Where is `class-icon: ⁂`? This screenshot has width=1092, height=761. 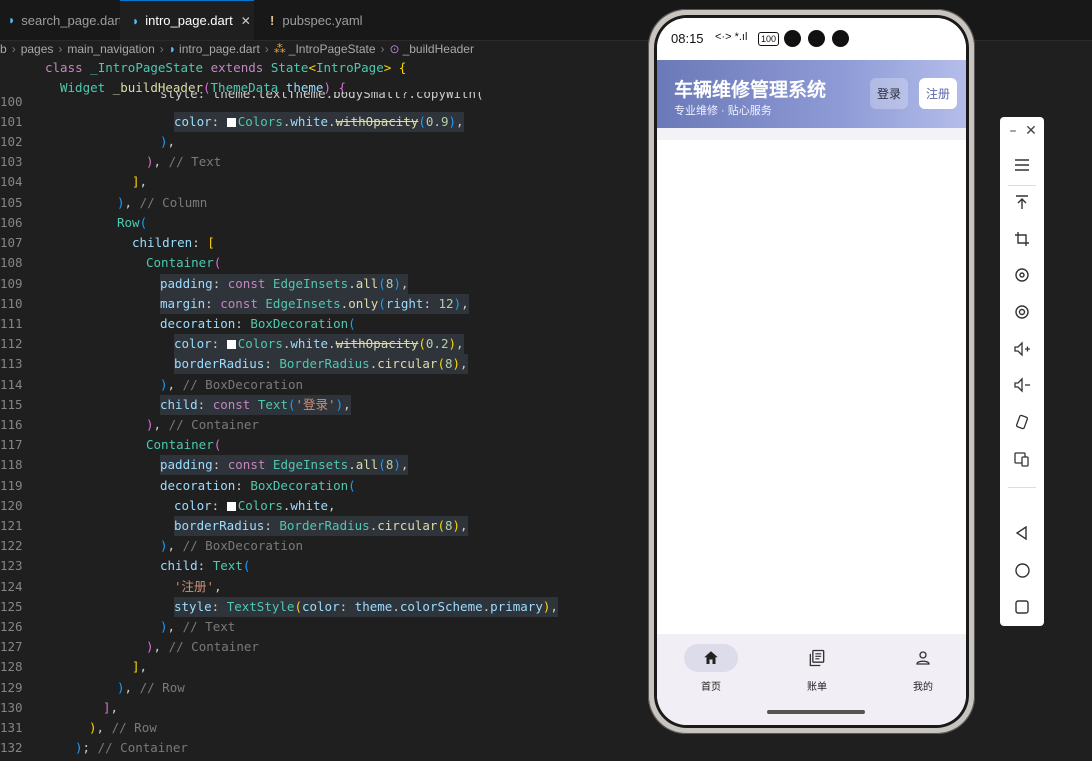
class-icon: ⁂ is located at coordinates (279, 49).